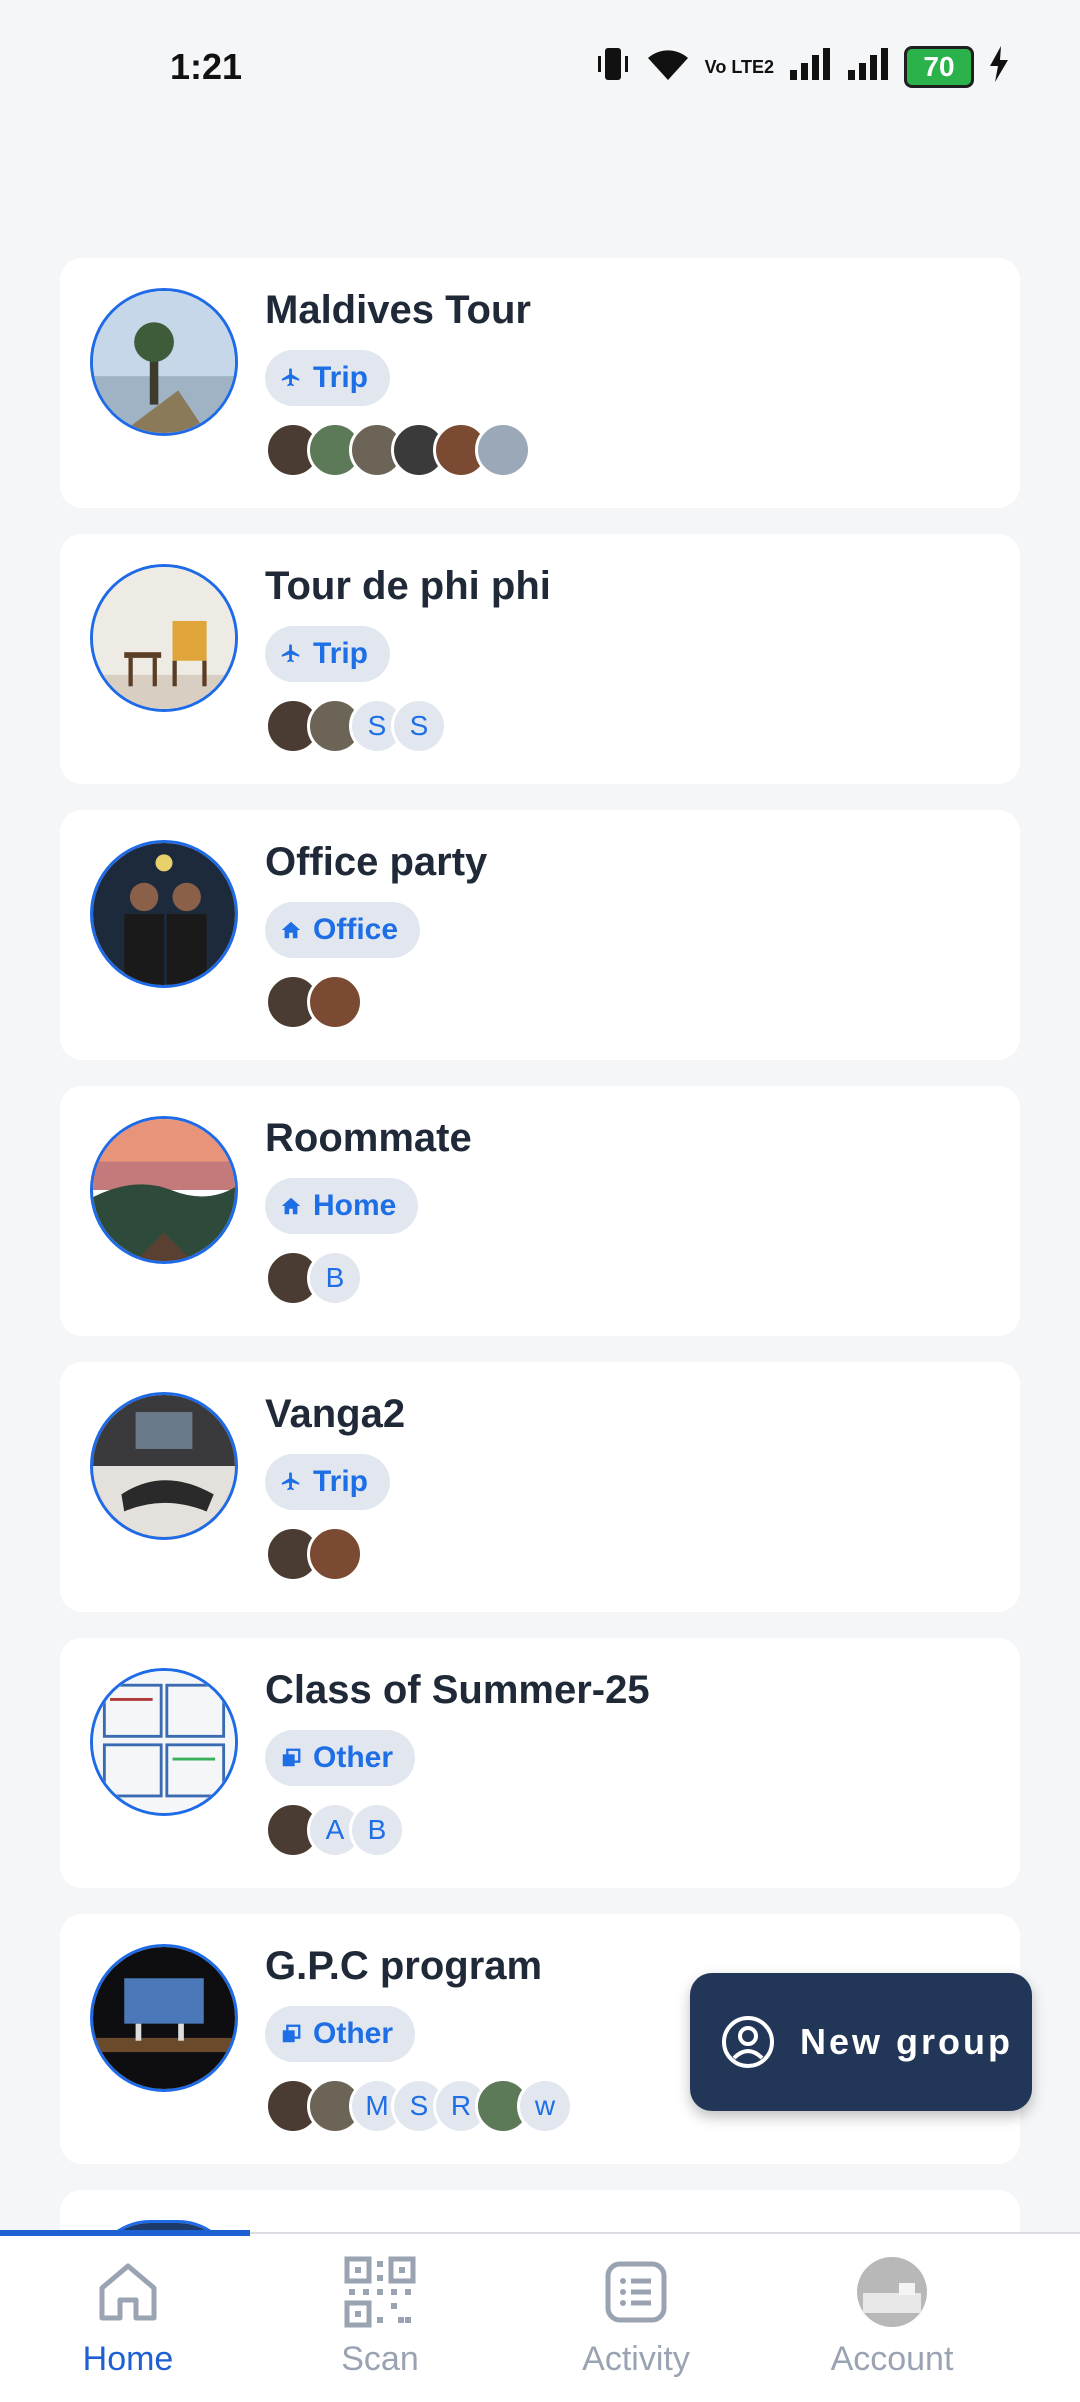  I want to click on group-name: G.P.C program, so click(404, 1966).